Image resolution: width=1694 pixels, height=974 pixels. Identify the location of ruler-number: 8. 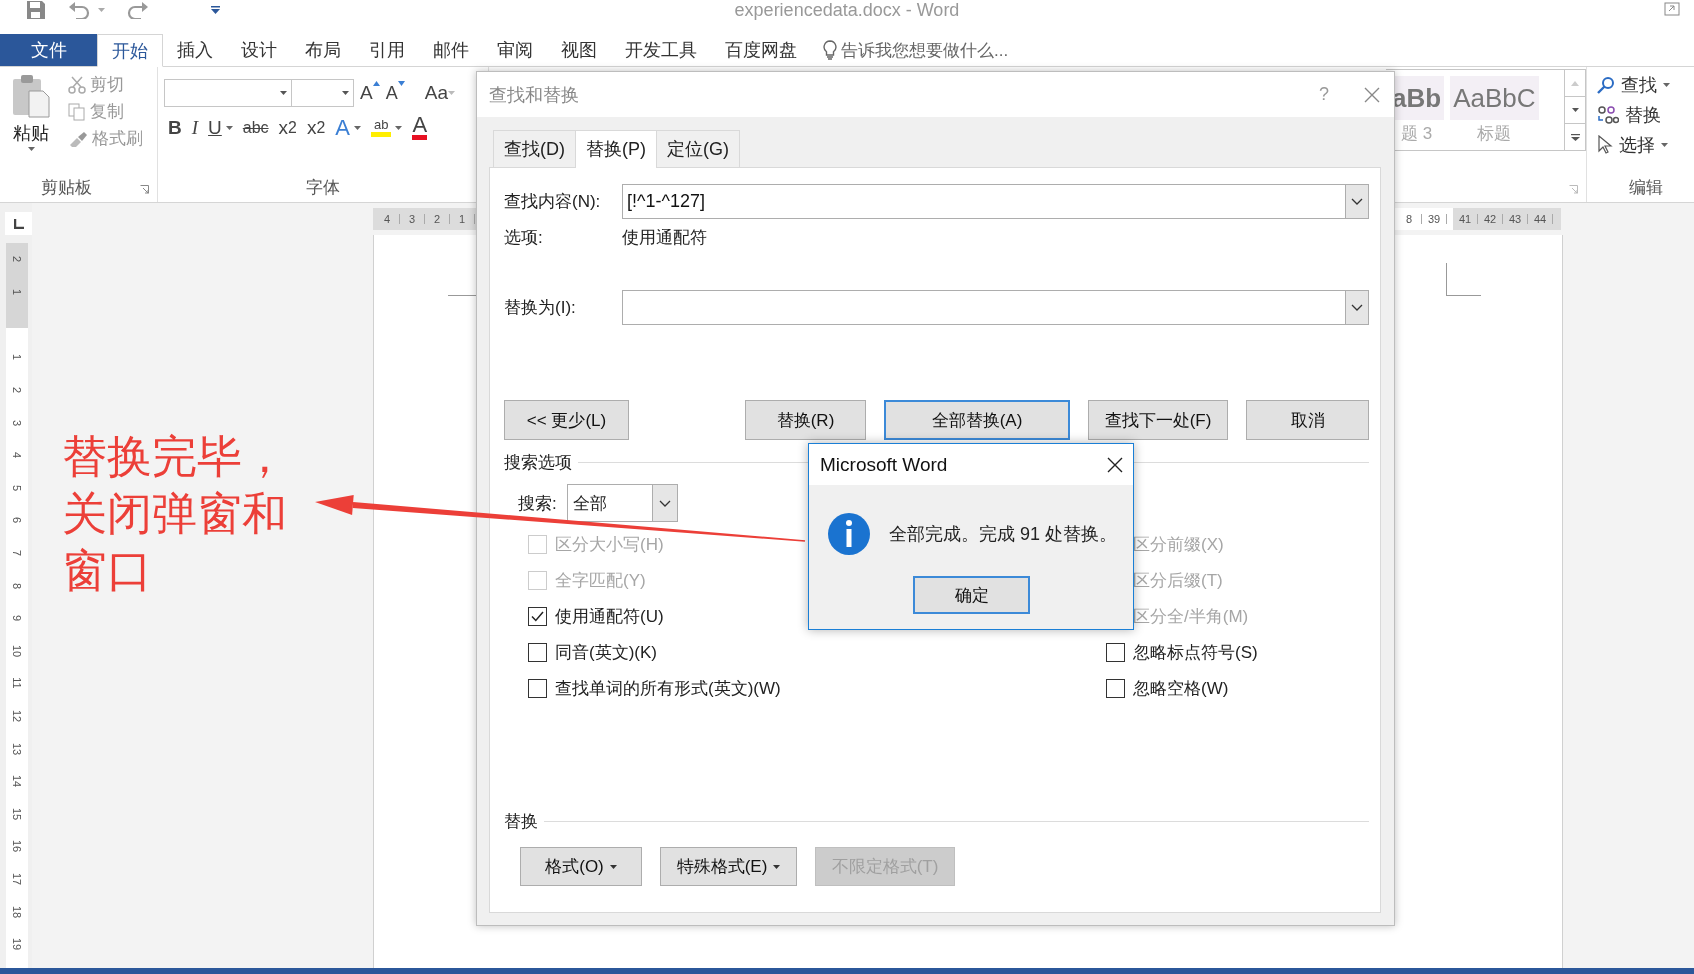
(17, 585).